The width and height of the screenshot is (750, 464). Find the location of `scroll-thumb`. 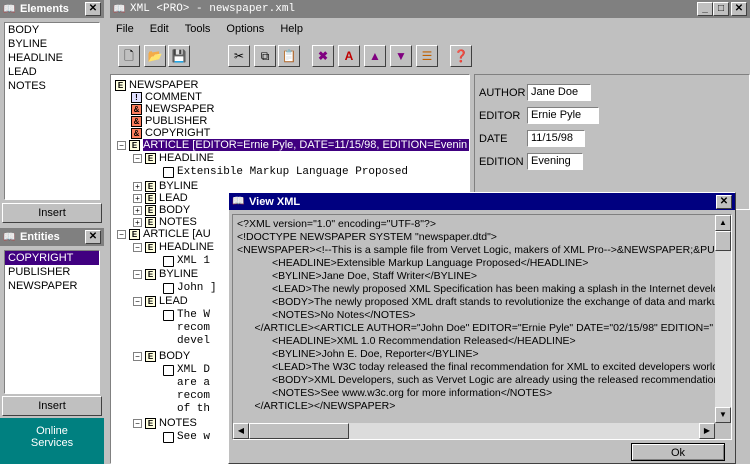

scroll-thumb is located at coordinates (723, 241).